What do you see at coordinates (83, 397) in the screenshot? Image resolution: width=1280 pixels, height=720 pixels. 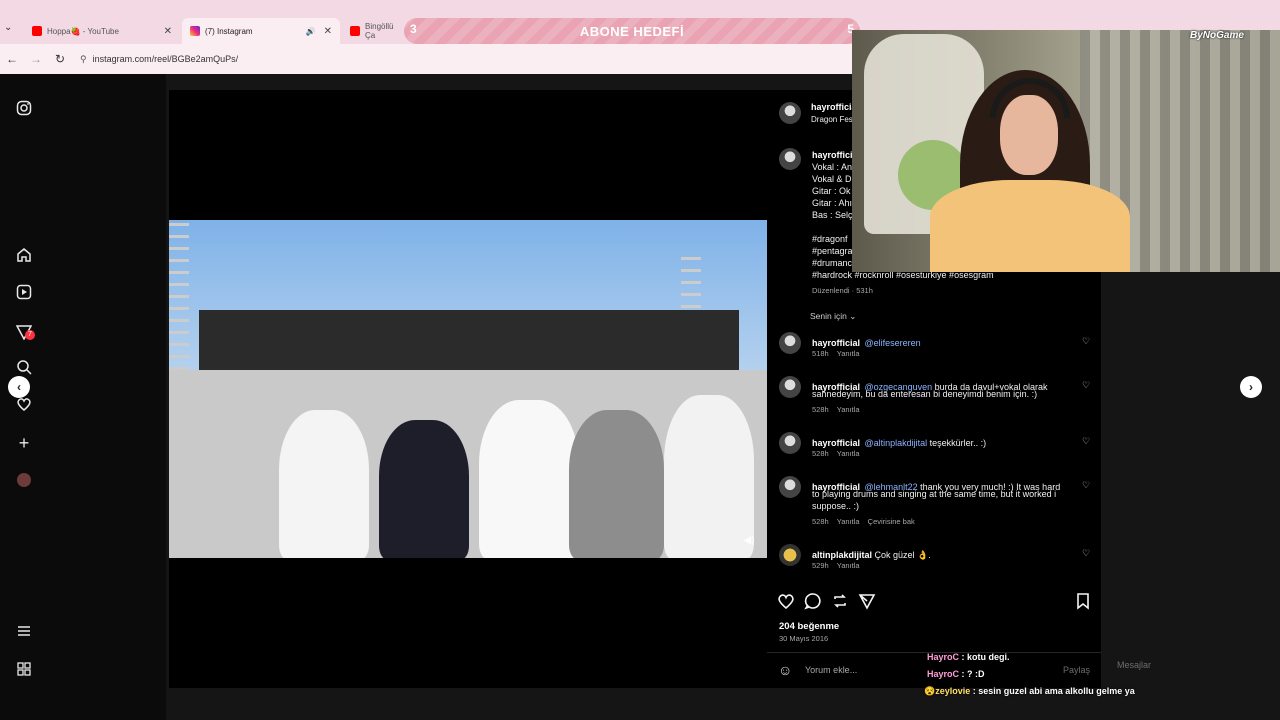 I see `instagram-sidebar: 7 +` at bounding box center [83, 397].